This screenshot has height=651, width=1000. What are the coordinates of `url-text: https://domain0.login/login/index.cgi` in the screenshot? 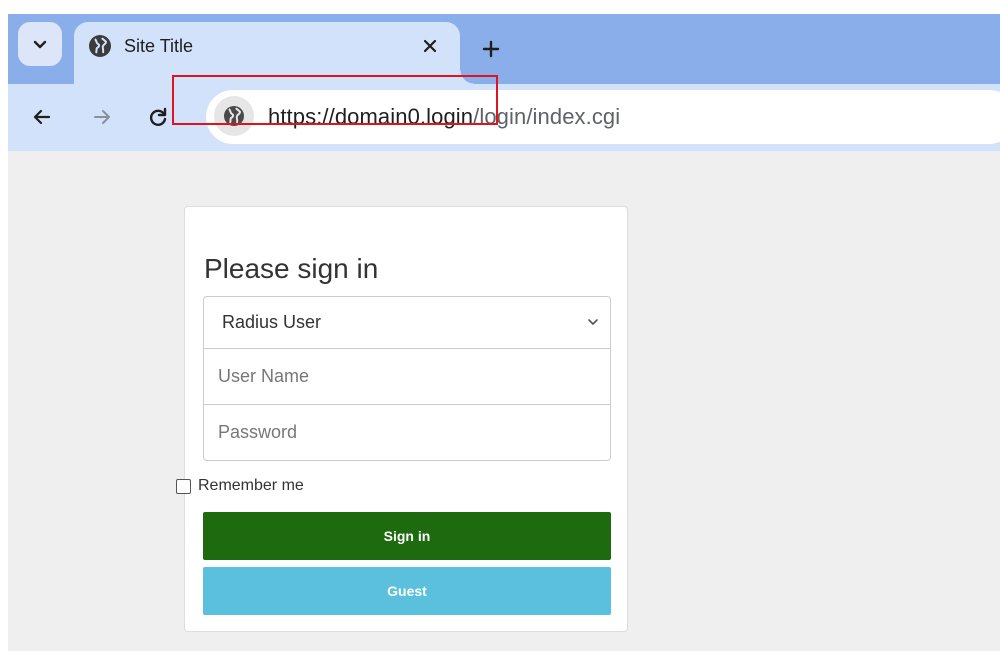 It's located at (444, 117).